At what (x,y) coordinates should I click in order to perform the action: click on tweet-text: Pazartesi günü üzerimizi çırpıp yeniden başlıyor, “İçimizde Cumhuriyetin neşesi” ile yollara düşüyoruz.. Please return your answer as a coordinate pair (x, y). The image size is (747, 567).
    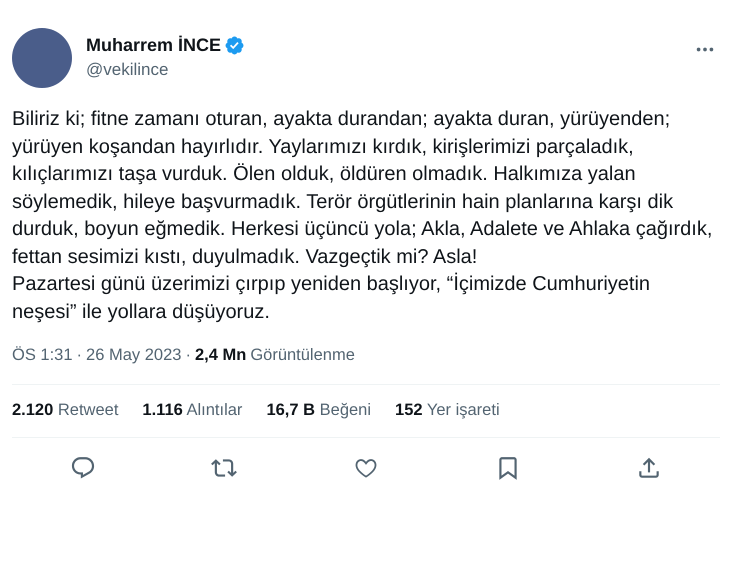
    Looking at the image, I should click on (332, 298).